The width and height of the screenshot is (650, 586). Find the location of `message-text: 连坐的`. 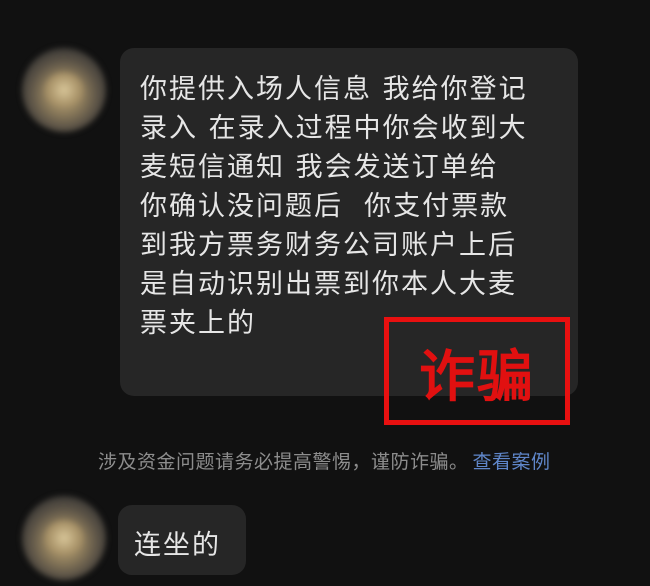

message-text: 连坐的 is located at coordinates (177, 545).